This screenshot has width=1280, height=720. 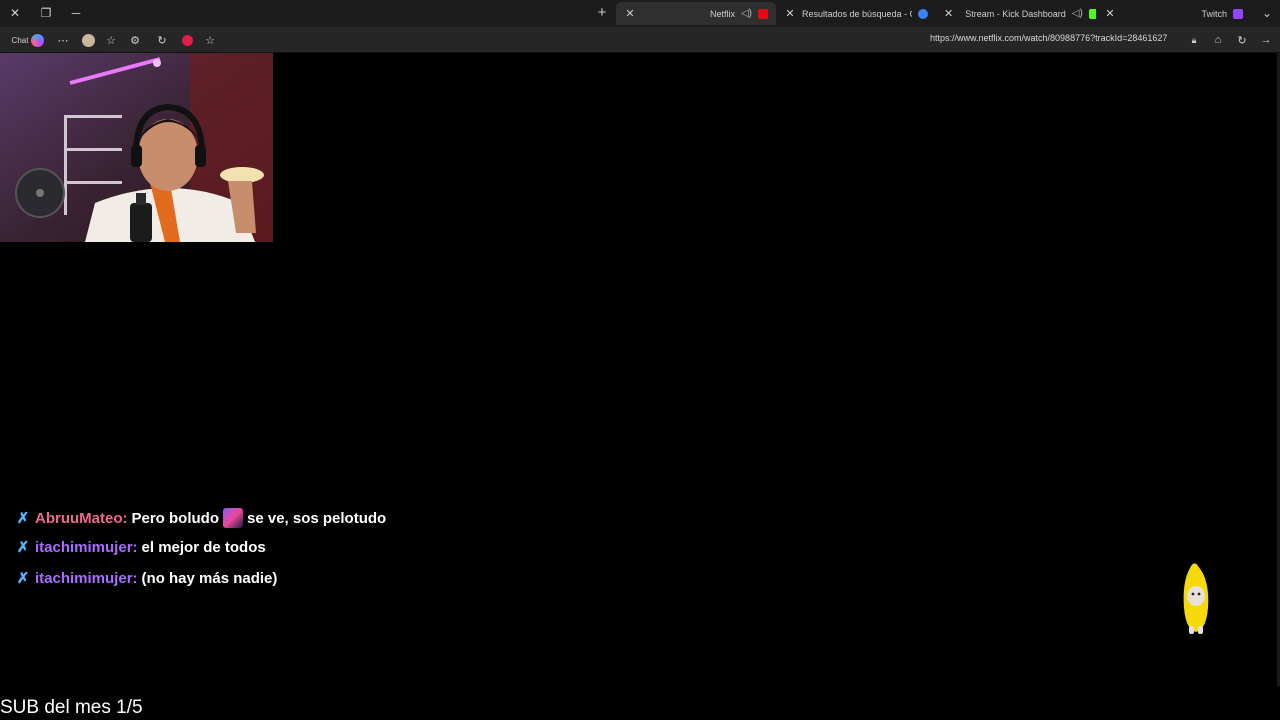 I want to click on reload-icon: ↻, so click(x=1242, y=40).